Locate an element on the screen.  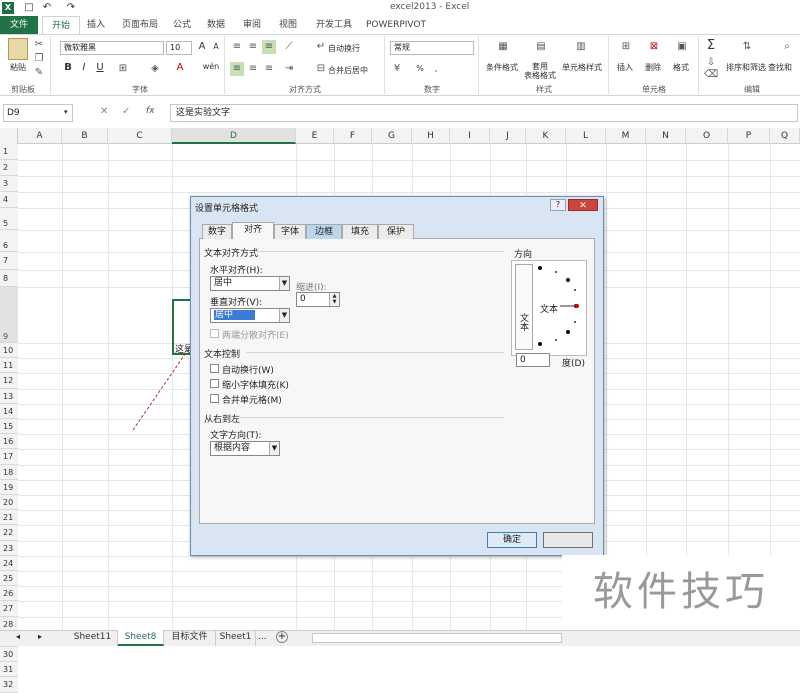
text-direction-select: 根据内容 ▼ is located at coordinates (245, 448).